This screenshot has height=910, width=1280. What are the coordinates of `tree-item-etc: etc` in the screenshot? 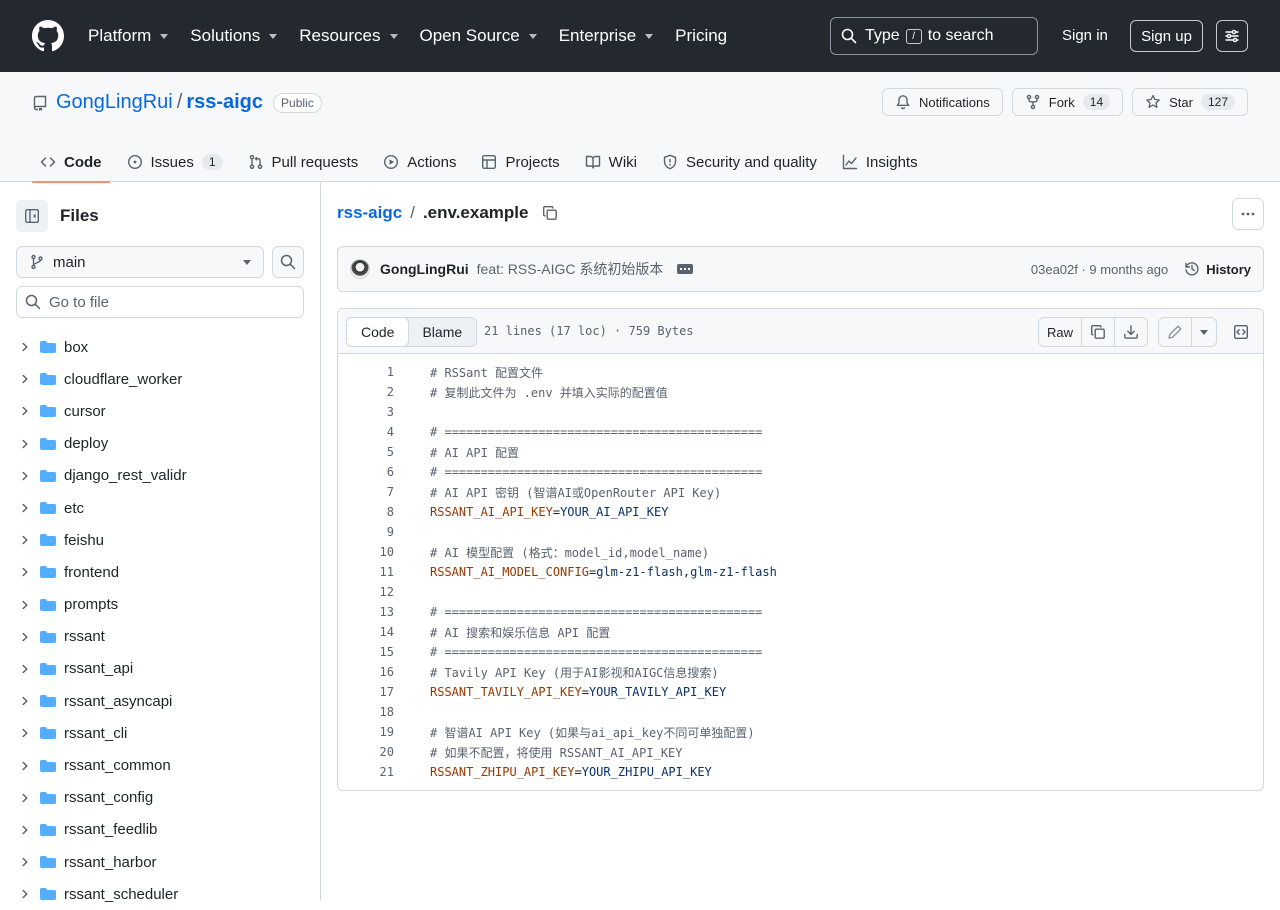 It's located at (161, 508).